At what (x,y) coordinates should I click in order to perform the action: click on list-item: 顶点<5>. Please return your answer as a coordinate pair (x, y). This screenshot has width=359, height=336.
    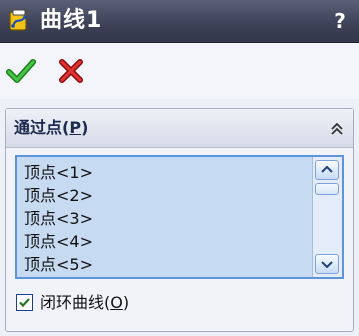
    Looking at the image, I should click on (58, 264).